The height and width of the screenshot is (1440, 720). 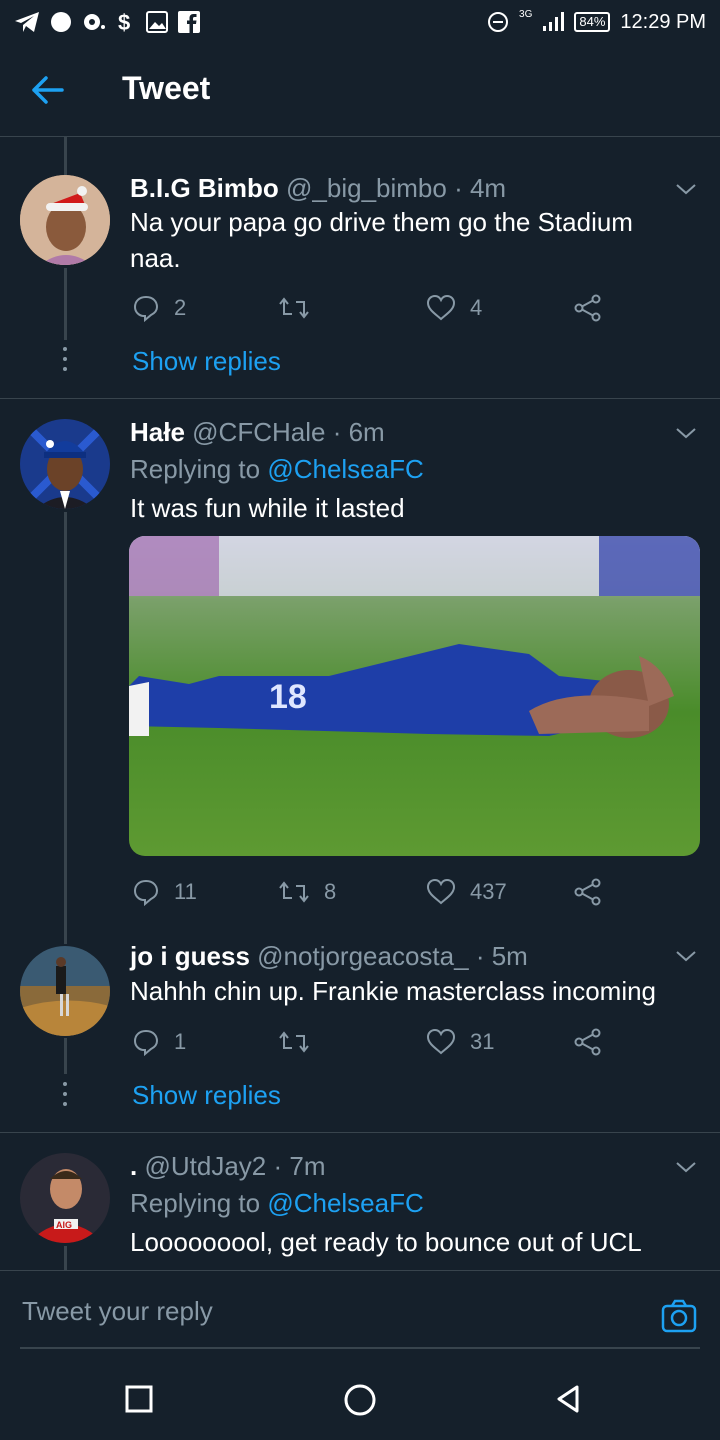 What do you see at coordinates (360, 1348) in the screenshot?
I see `input-underline` at bounding box center [360, 1348].